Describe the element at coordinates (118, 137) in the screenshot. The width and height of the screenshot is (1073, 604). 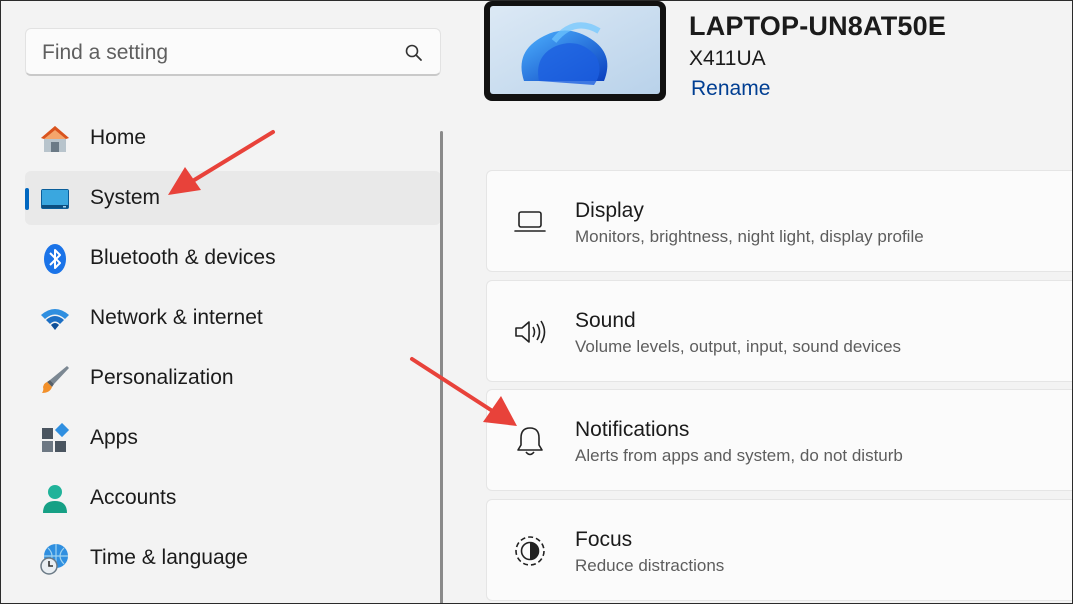
I see `sidebar-item-label: Home` at that location.